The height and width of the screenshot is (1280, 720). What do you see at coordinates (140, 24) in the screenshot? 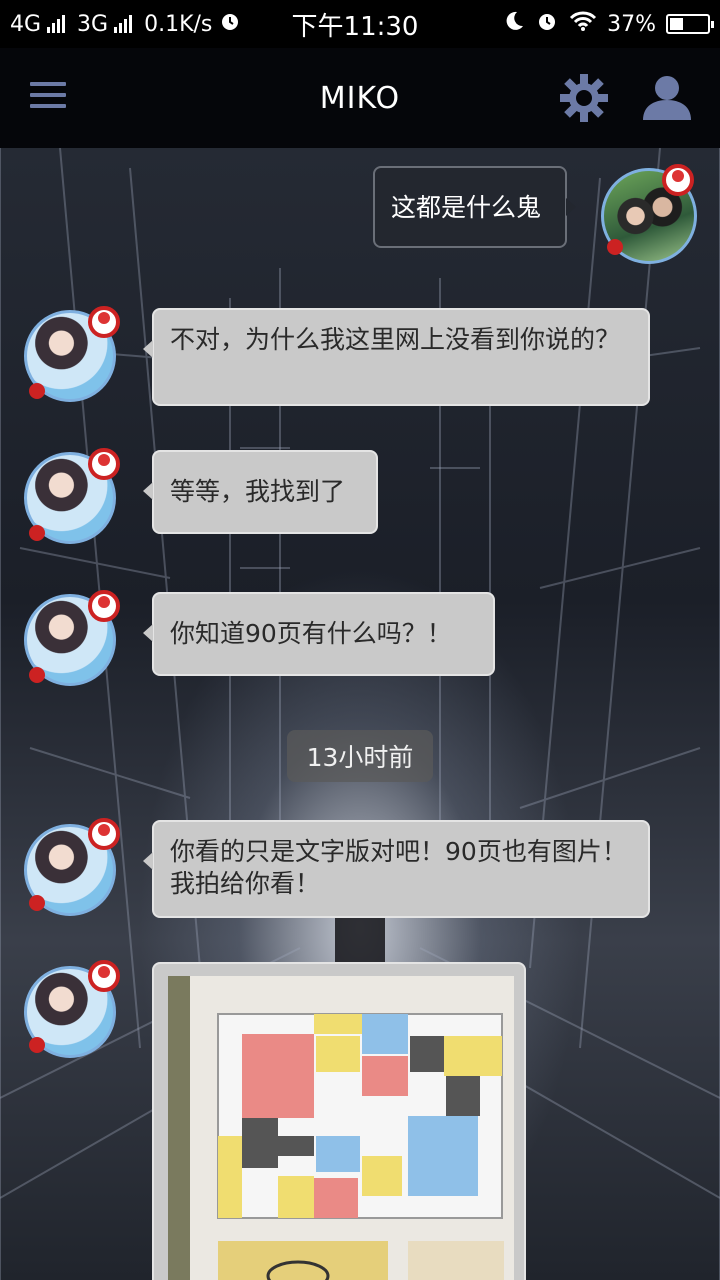
I see `status-left: 4G 3G 0.1K/s` at bounding box center [140, 24].